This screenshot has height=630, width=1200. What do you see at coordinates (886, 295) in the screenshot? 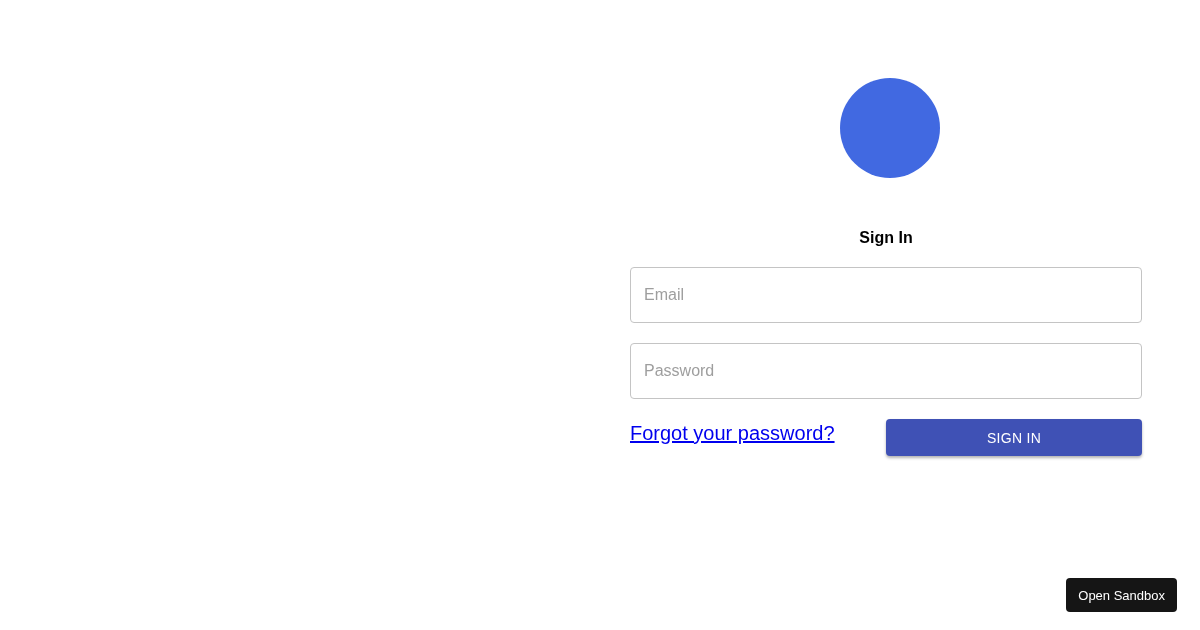
I see `input-field: Email` at bounding box center [886, 295].